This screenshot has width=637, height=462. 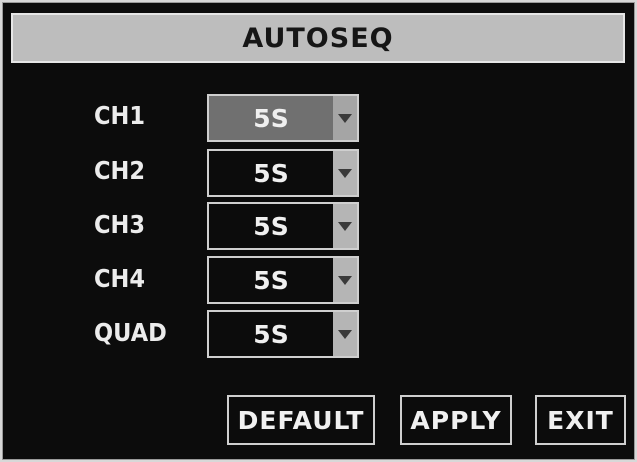 I want to click on channel-label-quad: QUAD, so click(x=130, y=332).